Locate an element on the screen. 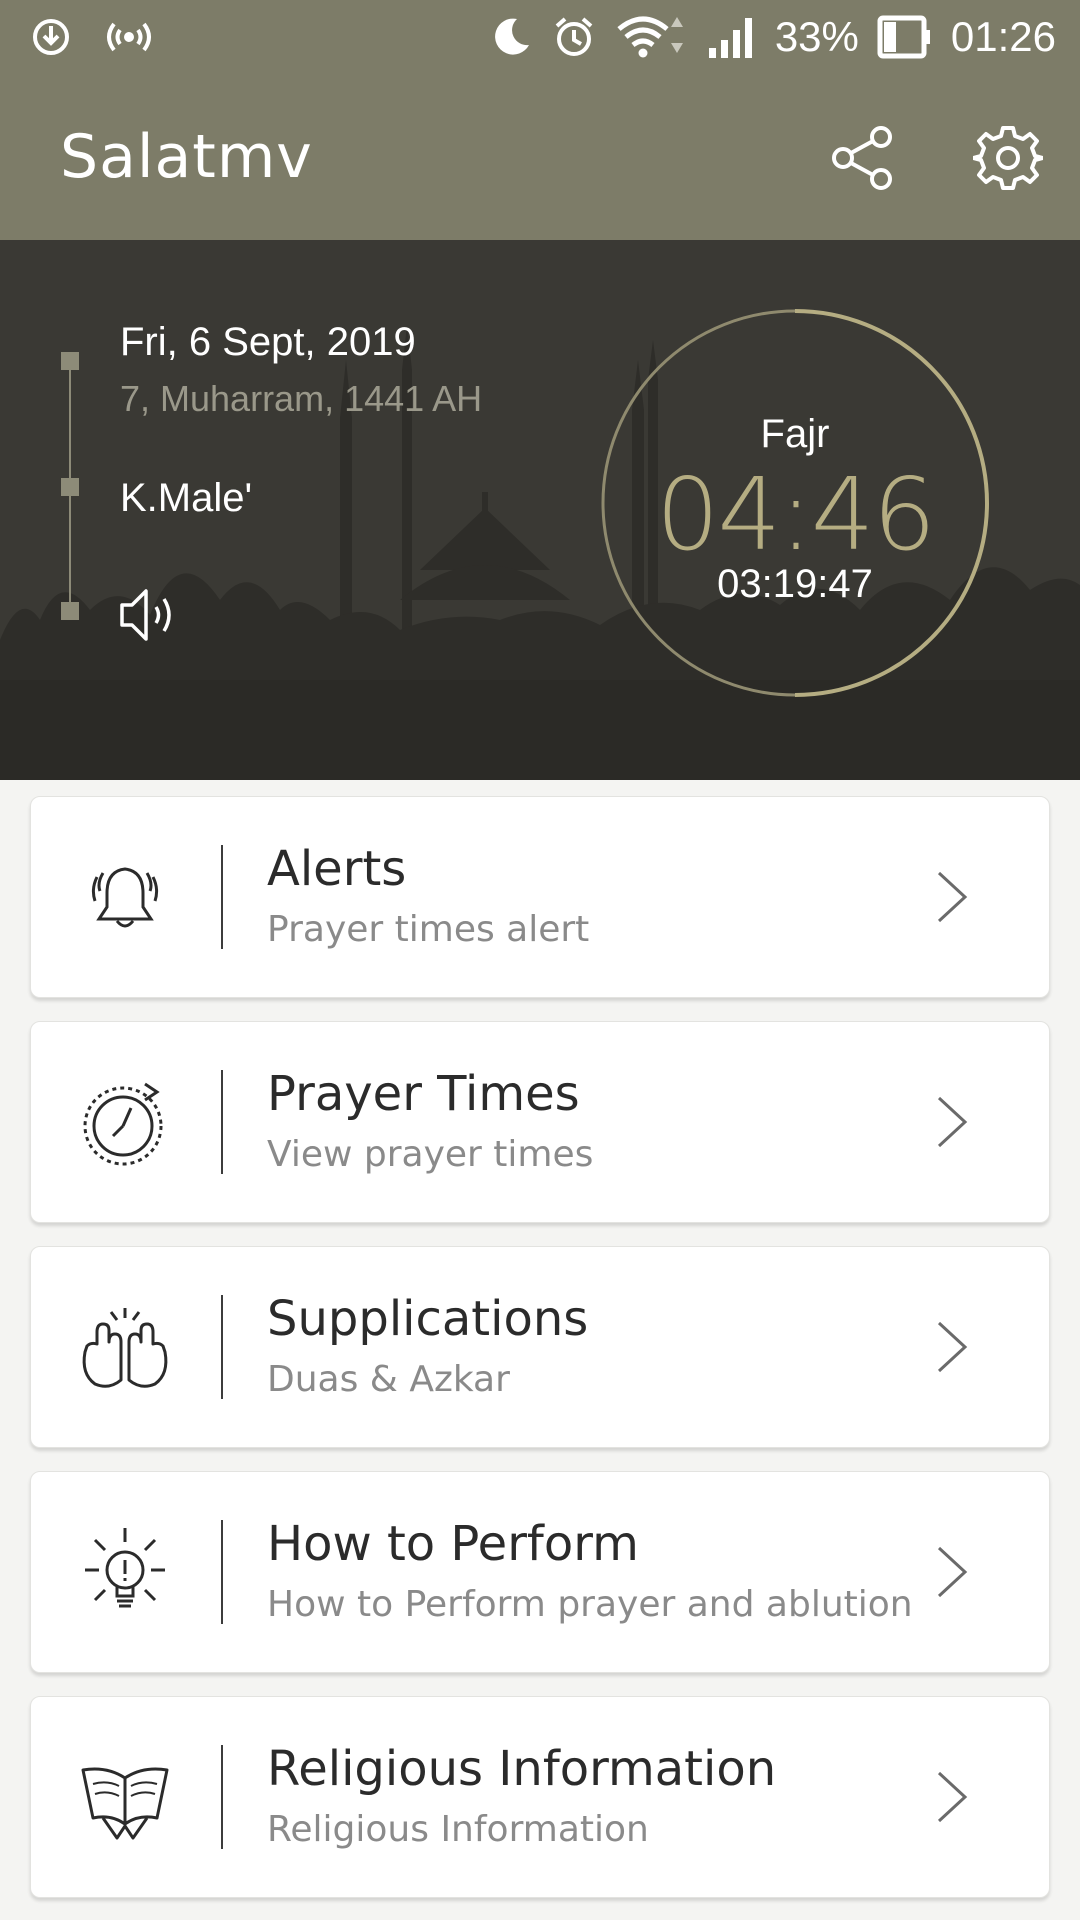  download-icon is located at coordinates (51, 37).